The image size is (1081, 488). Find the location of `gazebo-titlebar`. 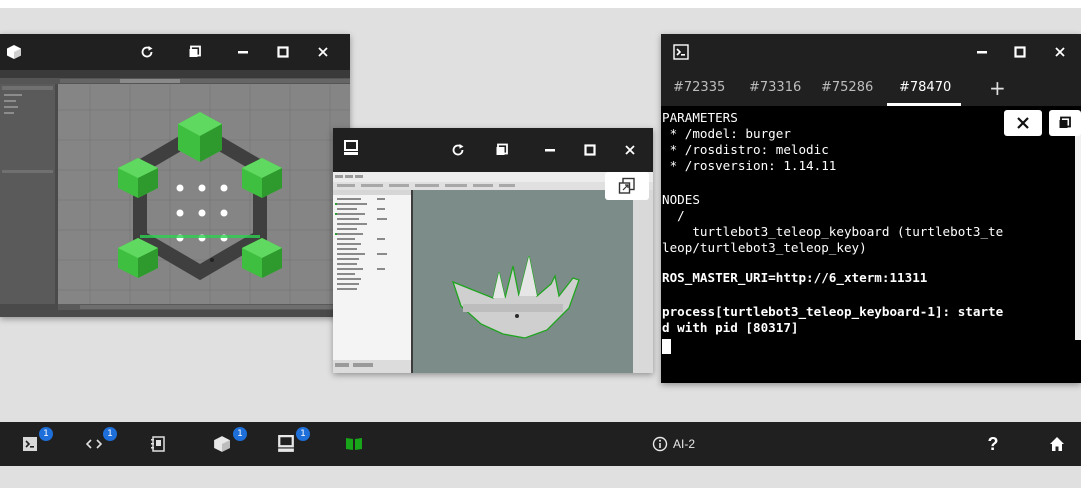

gazebo-titlebar is located at coordinates (175, 52).